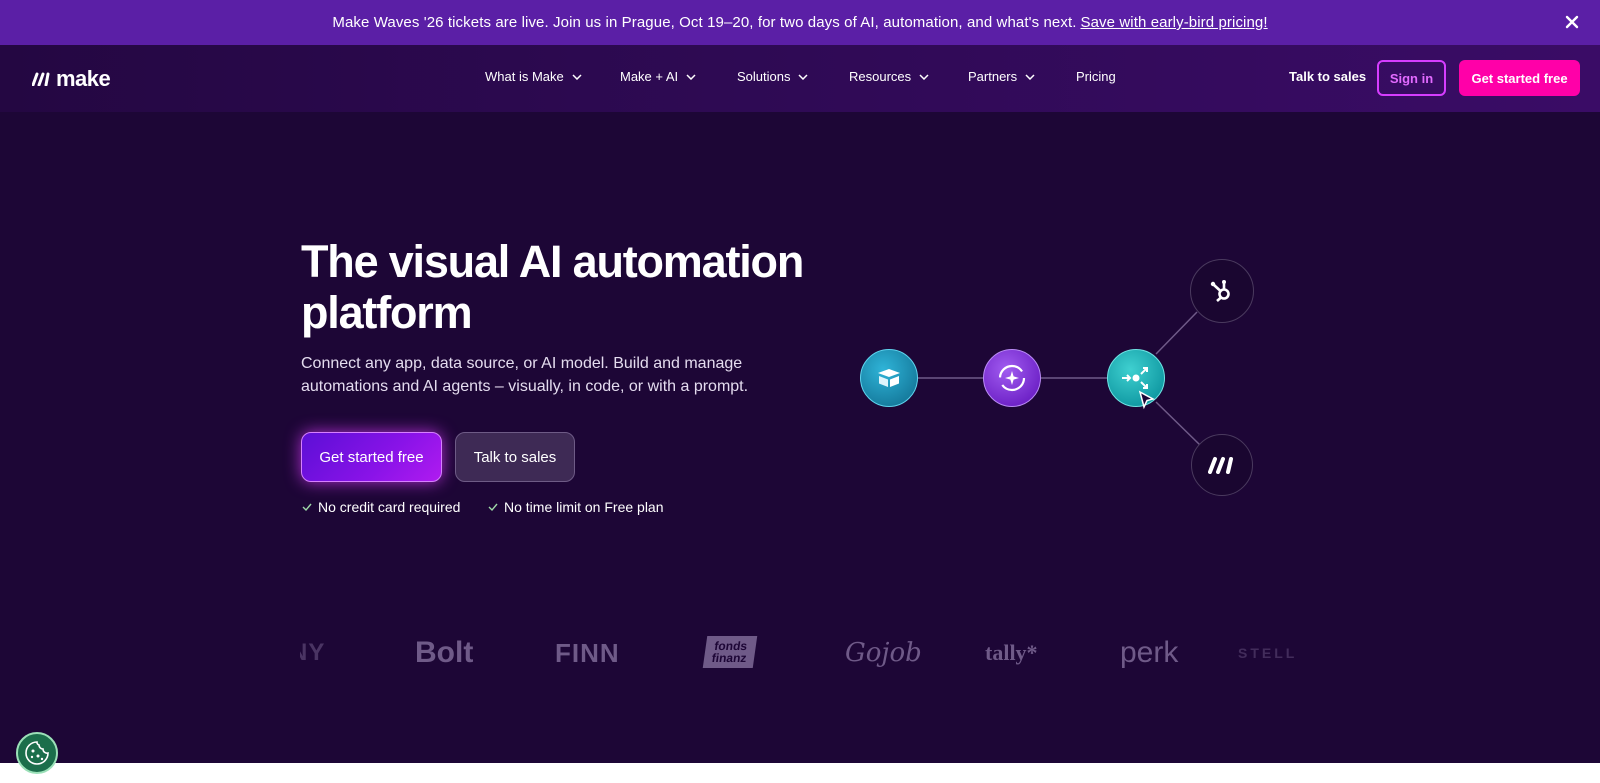 This screenshot has height=783, width=1600. What do you see at coordinates (730, 652) in the screenshot?
I see `logo-fonds-finanz: fonds finanz` at bounding box center [730, 652].